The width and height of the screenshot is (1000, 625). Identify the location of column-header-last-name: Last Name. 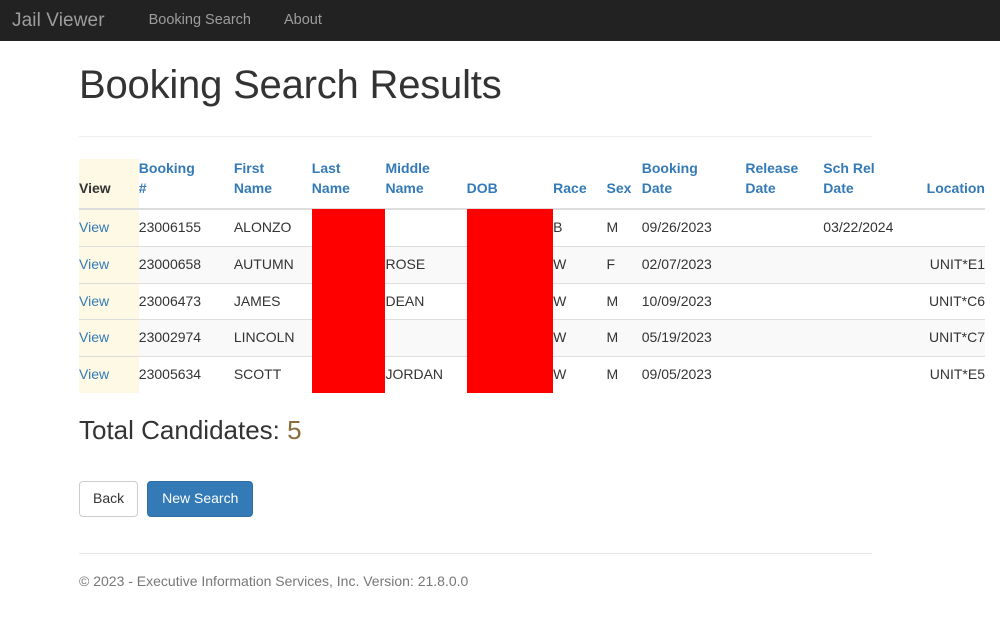
(348, 184).